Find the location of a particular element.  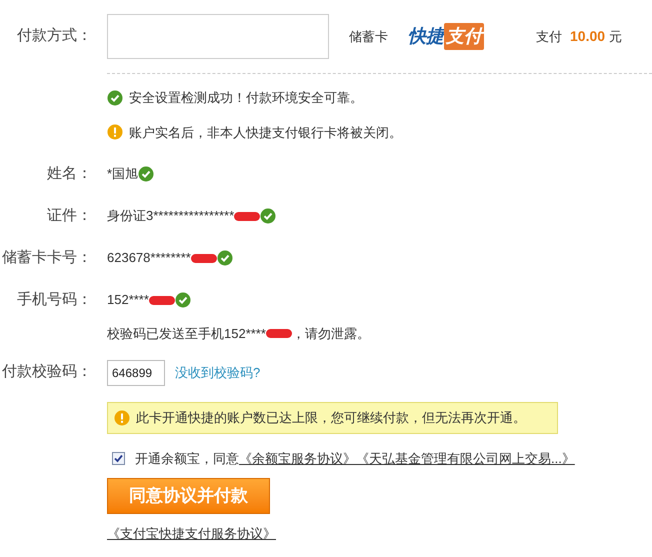

payment-method-field is located at coordinates (218, 36).